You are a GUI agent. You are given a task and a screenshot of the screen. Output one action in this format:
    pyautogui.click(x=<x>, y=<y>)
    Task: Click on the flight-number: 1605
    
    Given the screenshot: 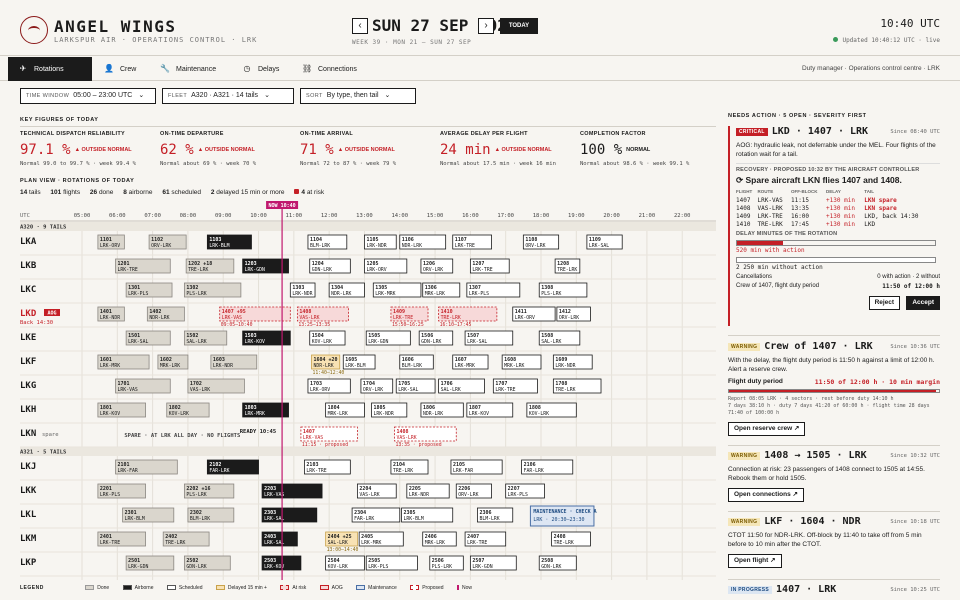 What is the action you would take?
    pyautogui.click(x=351, y=360)
    